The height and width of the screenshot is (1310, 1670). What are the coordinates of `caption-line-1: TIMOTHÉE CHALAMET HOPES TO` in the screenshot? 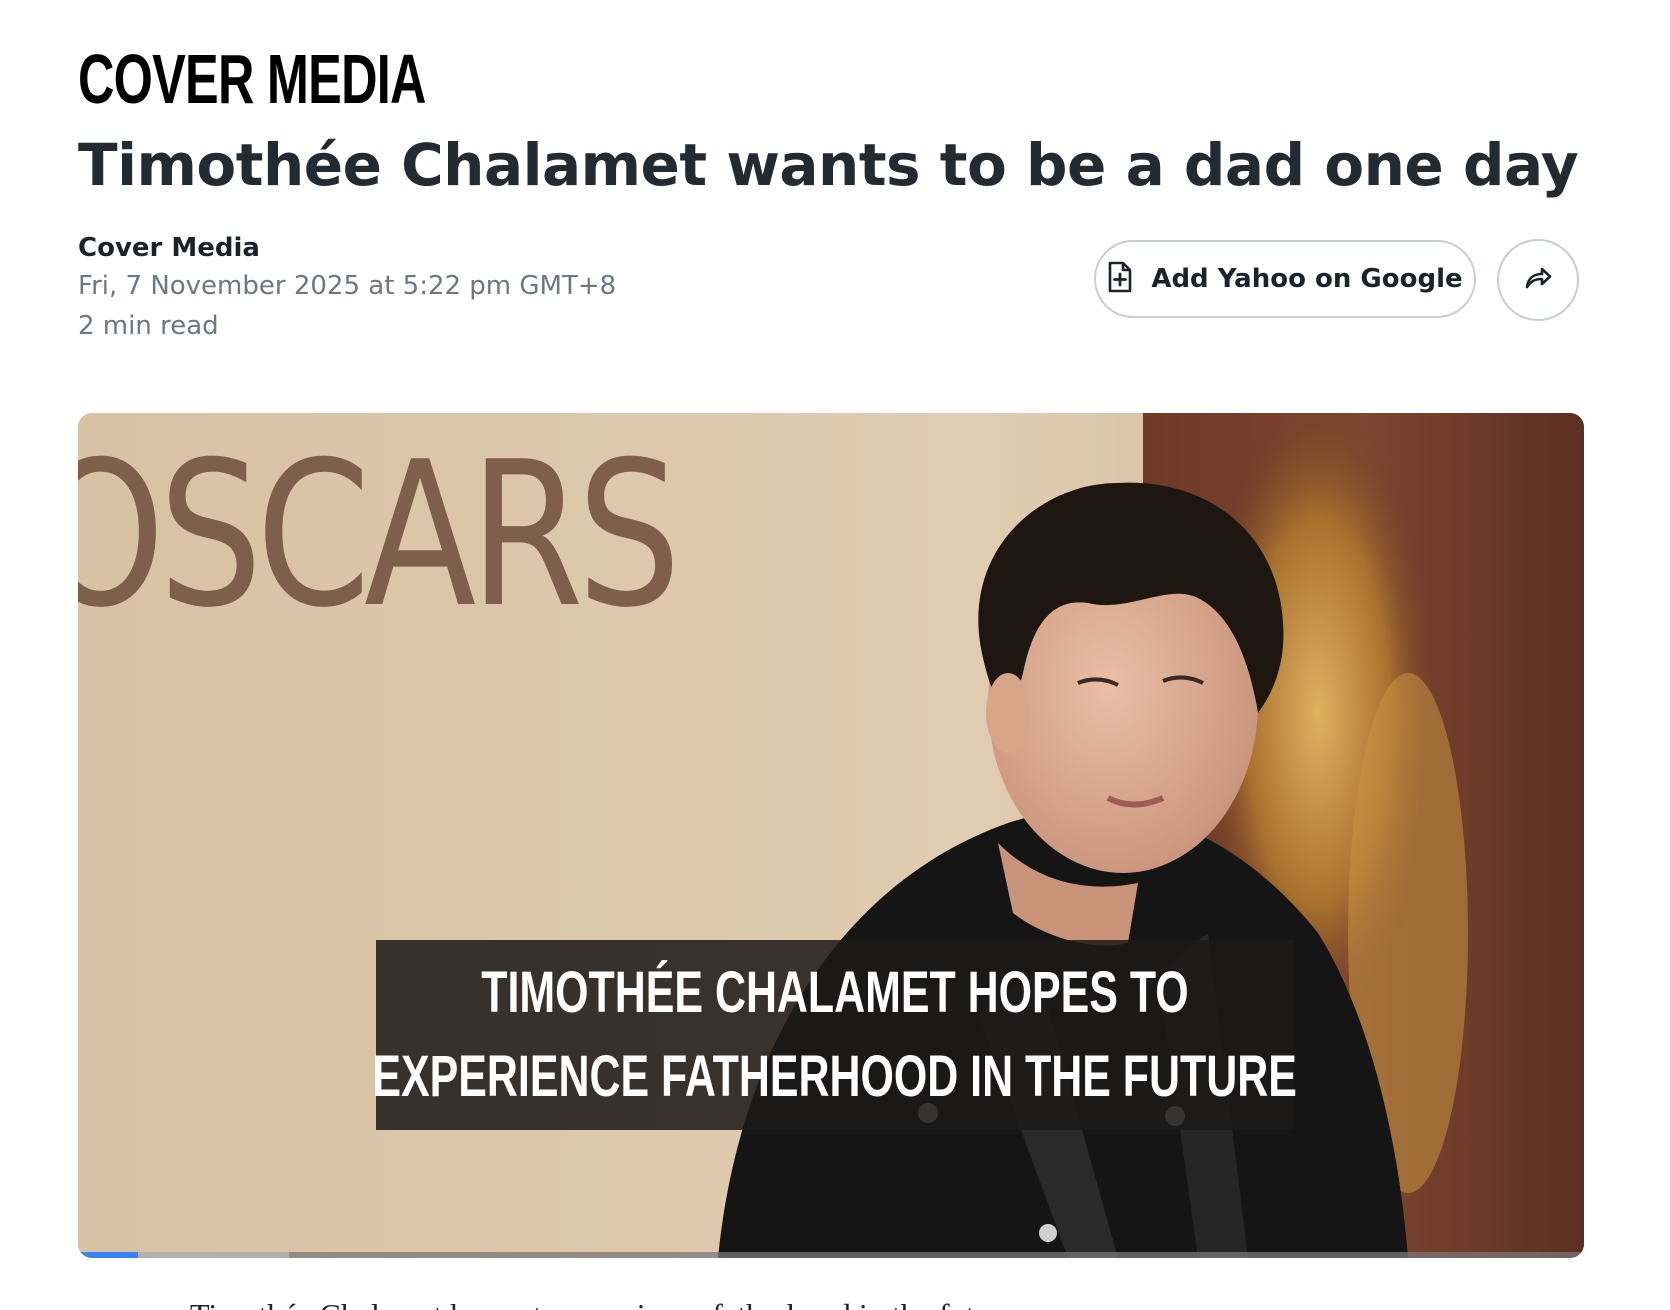 It's located at (835, 992).